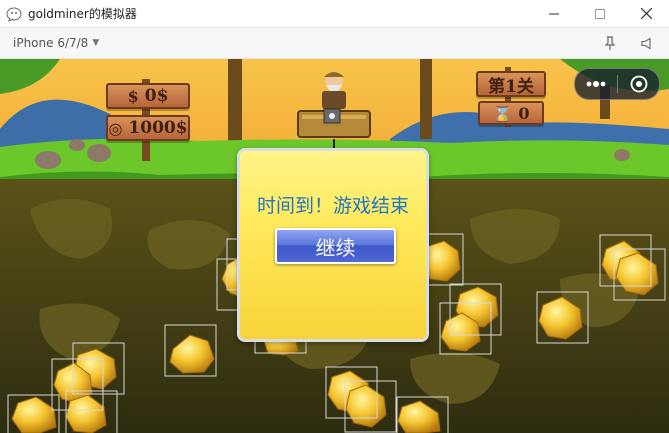 Image resolution: width=669 pixels, height=433 pixels. I want to click on minimize-icon, so click(554, 13).